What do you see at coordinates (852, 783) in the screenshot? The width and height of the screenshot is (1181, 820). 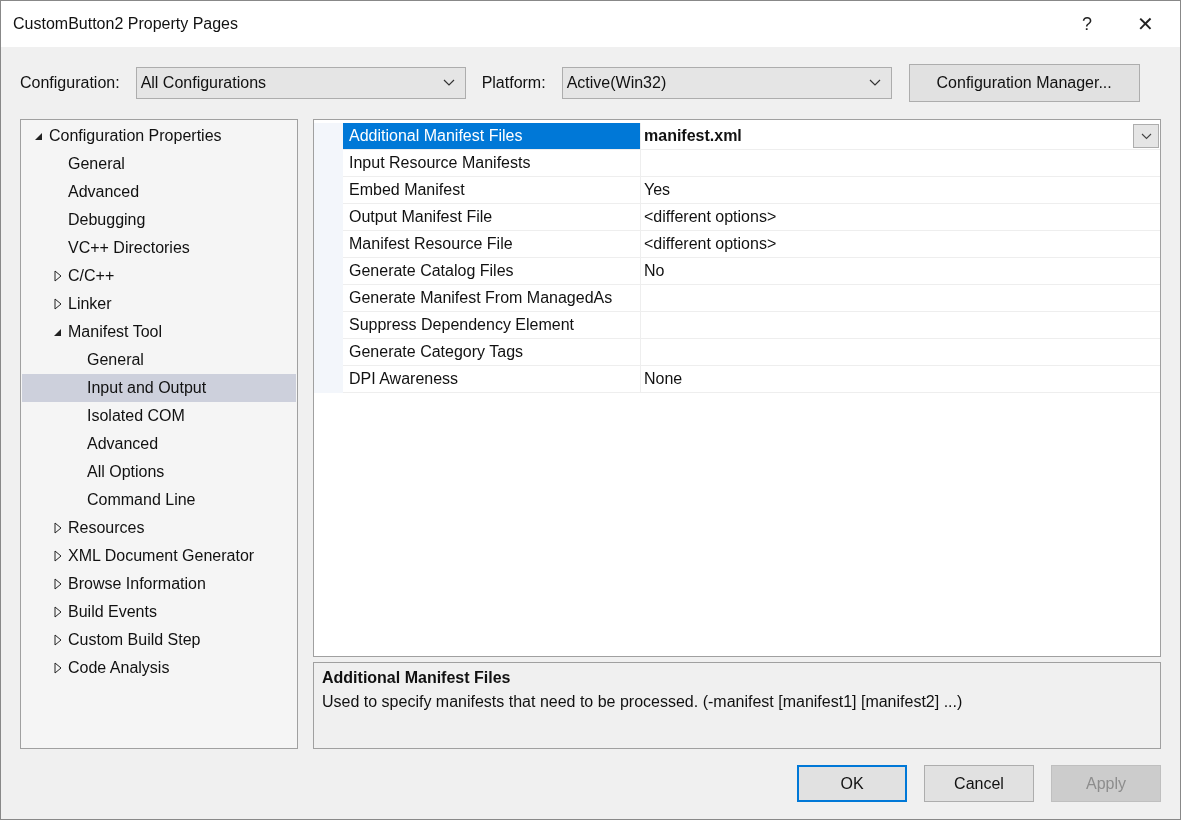 I see `dialog-button: OK` at bounding box center [852, 783].